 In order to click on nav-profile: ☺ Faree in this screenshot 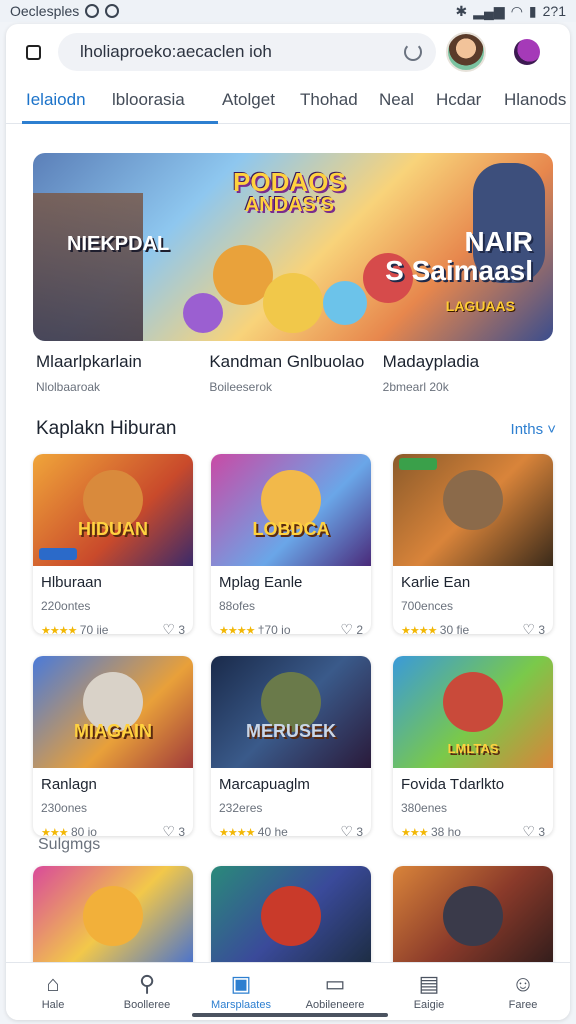, I will do `click(523, 991)`.